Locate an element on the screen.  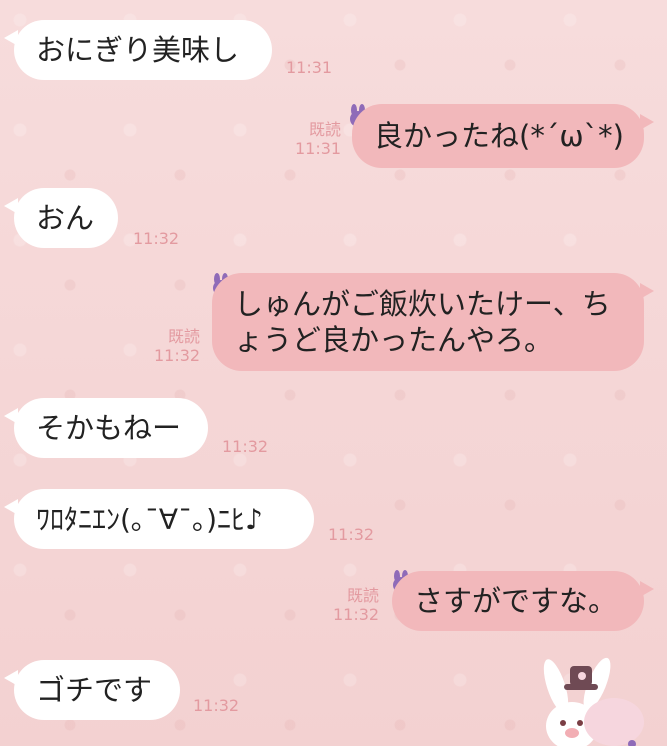
message-bubble-1: おにぎり美味し is located at coordinates (138, 50).